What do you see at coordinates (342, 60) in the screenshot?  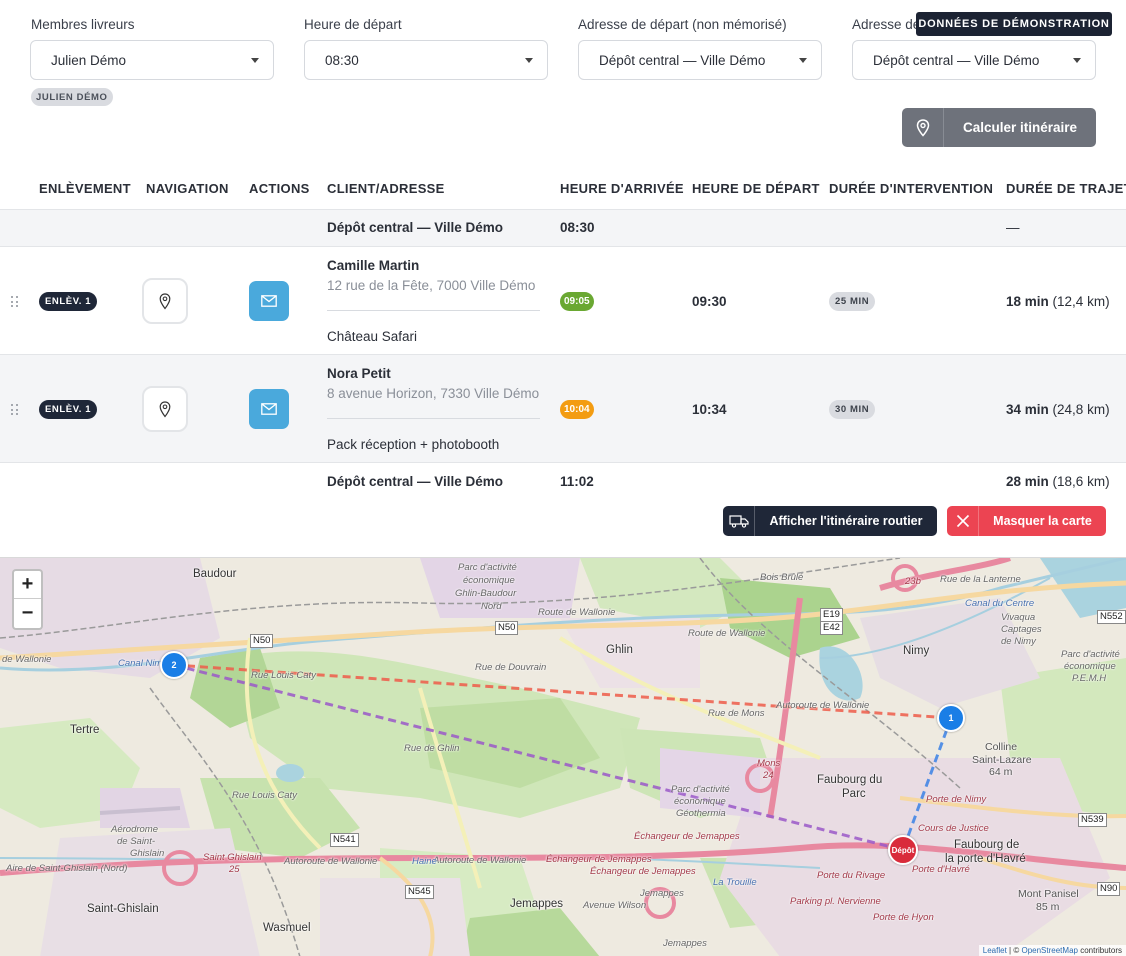 I see `departure-time-value: 08:30` at bounding box center [342, 60].